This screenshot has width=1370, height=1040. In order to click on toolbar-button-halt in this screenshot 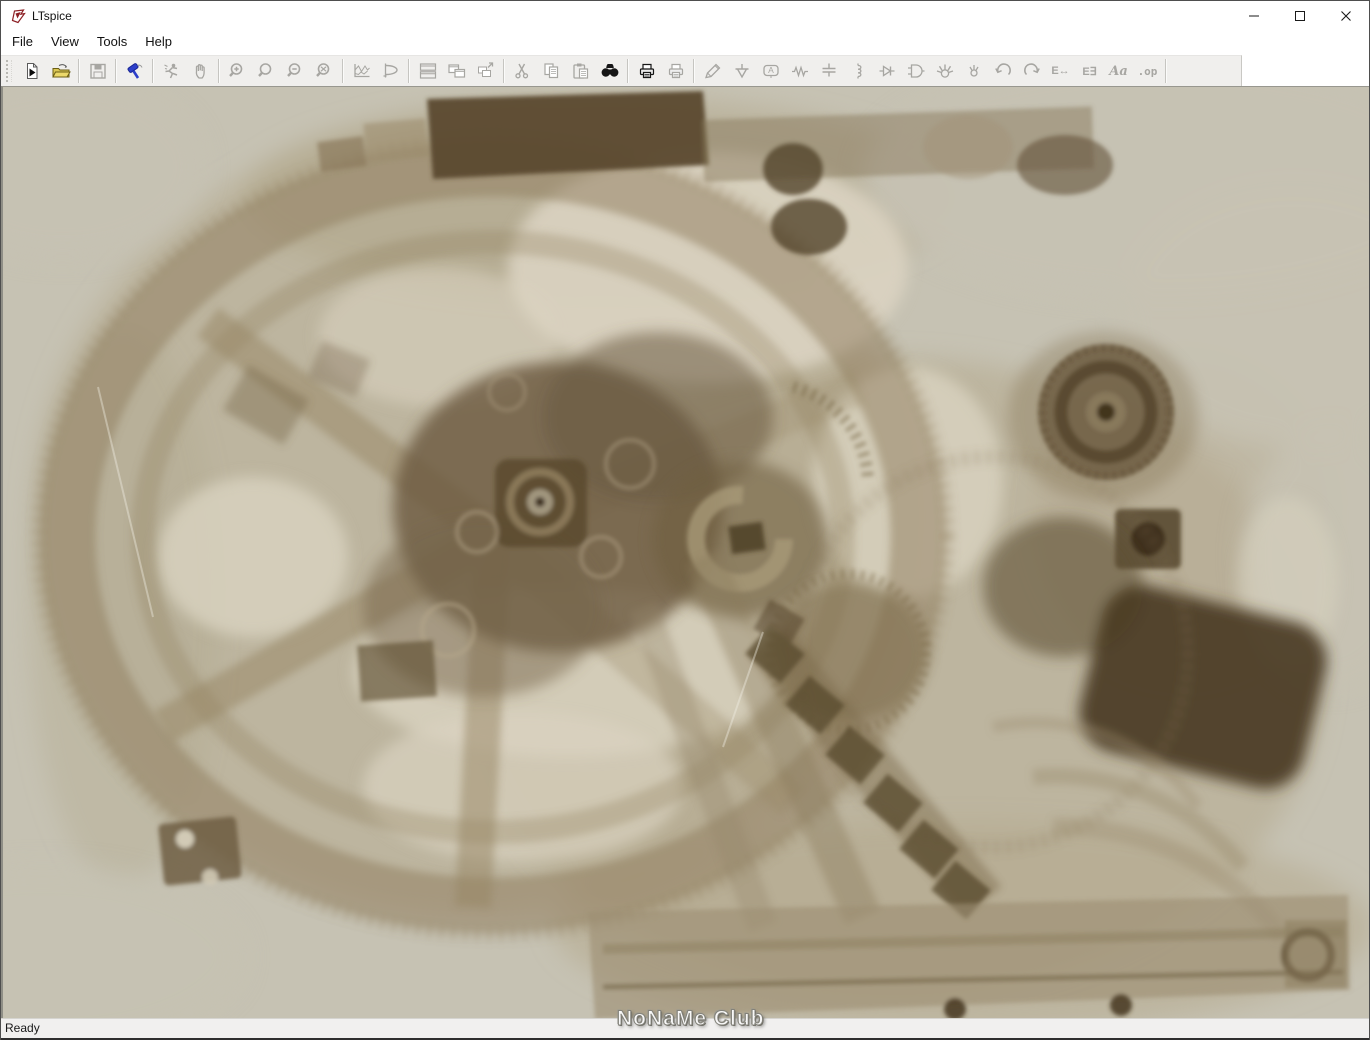, I will do `click(200, 71)`.